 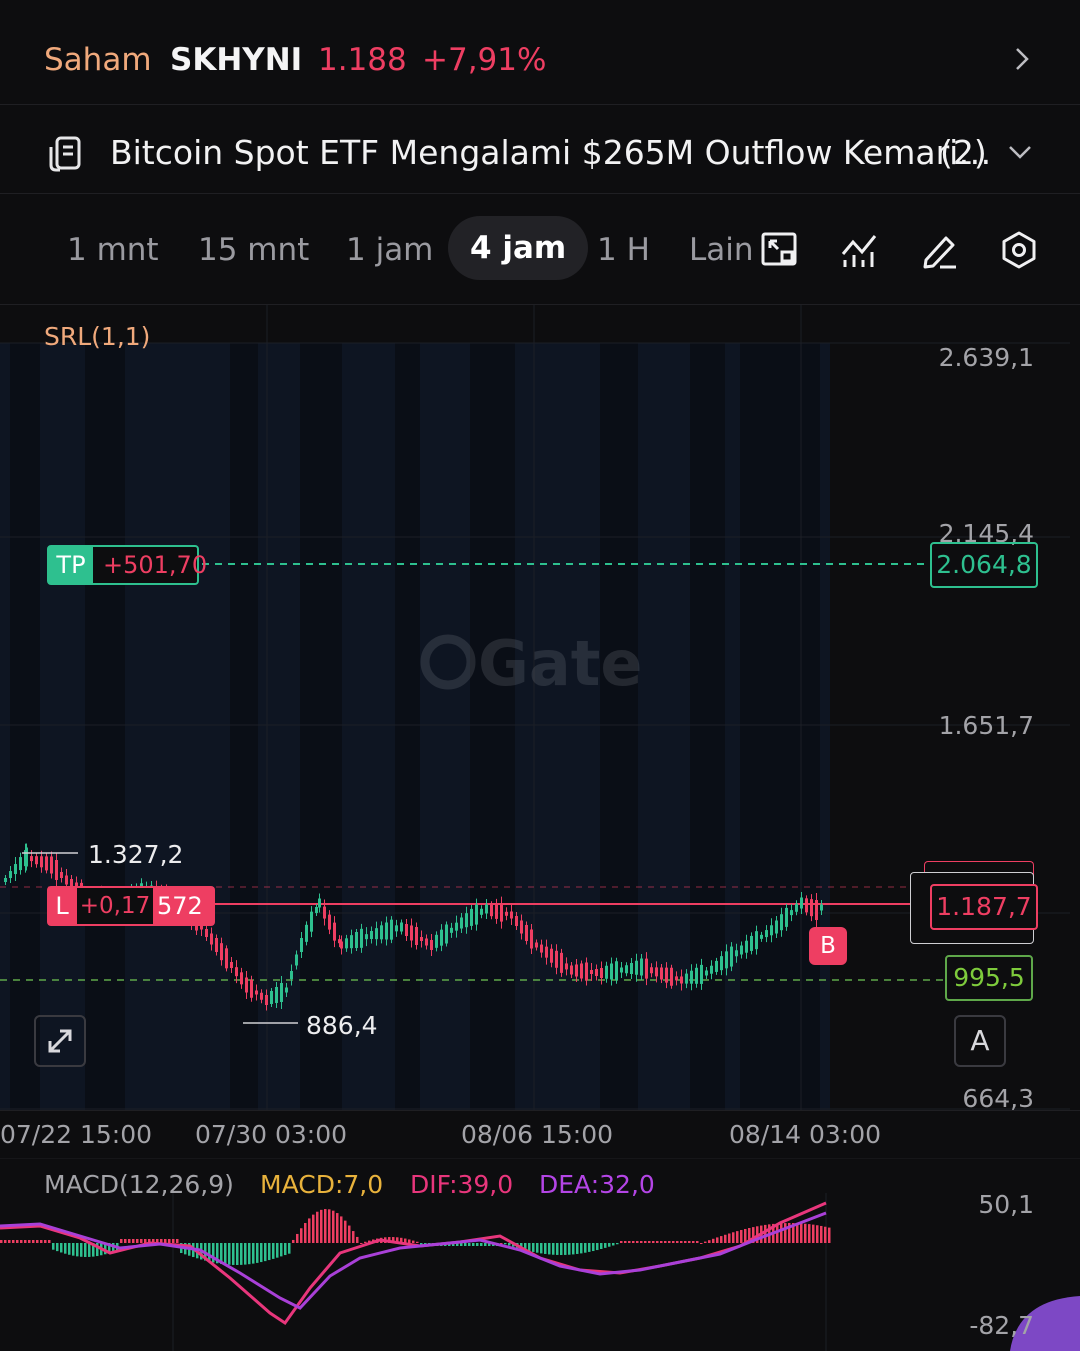 What do you see at coordinates (984, 907) in the screenshot?
I see `position-price-tag: 1.187,7` at bounding box center [984, 907].